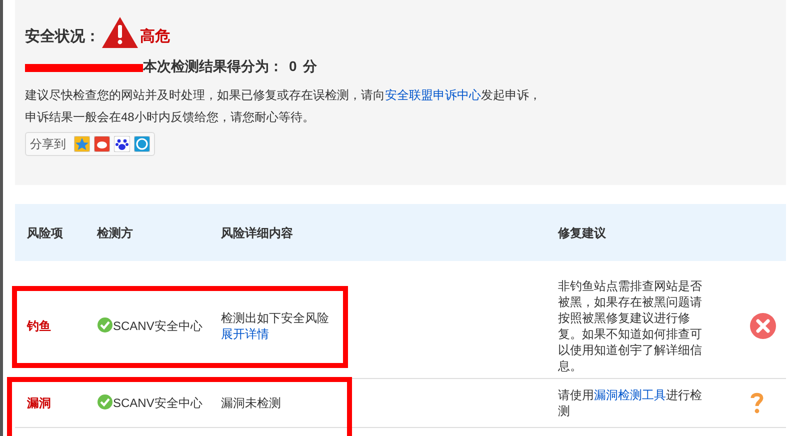 The width and height of the screenshot is (798, 436). Describe the element at coordinates (120, 32) in the screenshot. I see `warning-icon` at that location.